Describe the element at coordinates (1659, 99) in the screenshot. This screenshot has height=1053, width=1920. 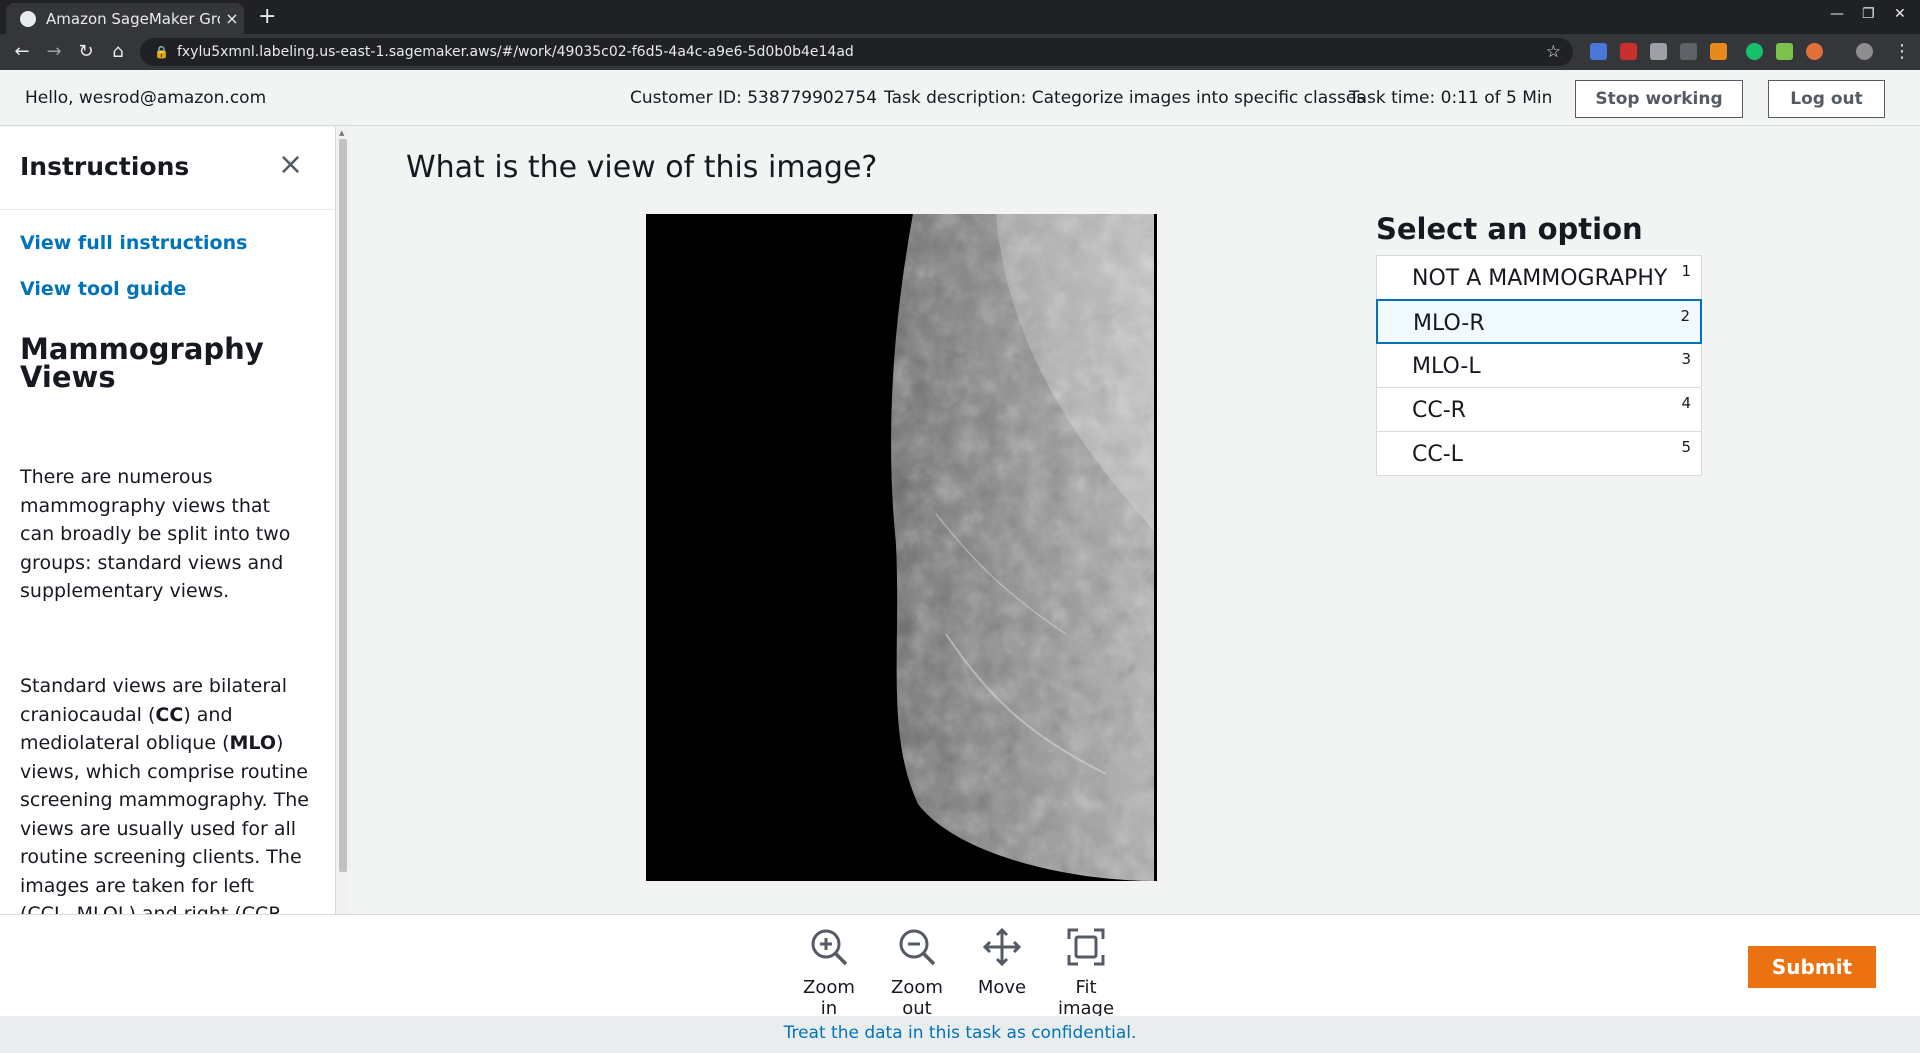
I see `stop-working-button: Stop working` at that location.